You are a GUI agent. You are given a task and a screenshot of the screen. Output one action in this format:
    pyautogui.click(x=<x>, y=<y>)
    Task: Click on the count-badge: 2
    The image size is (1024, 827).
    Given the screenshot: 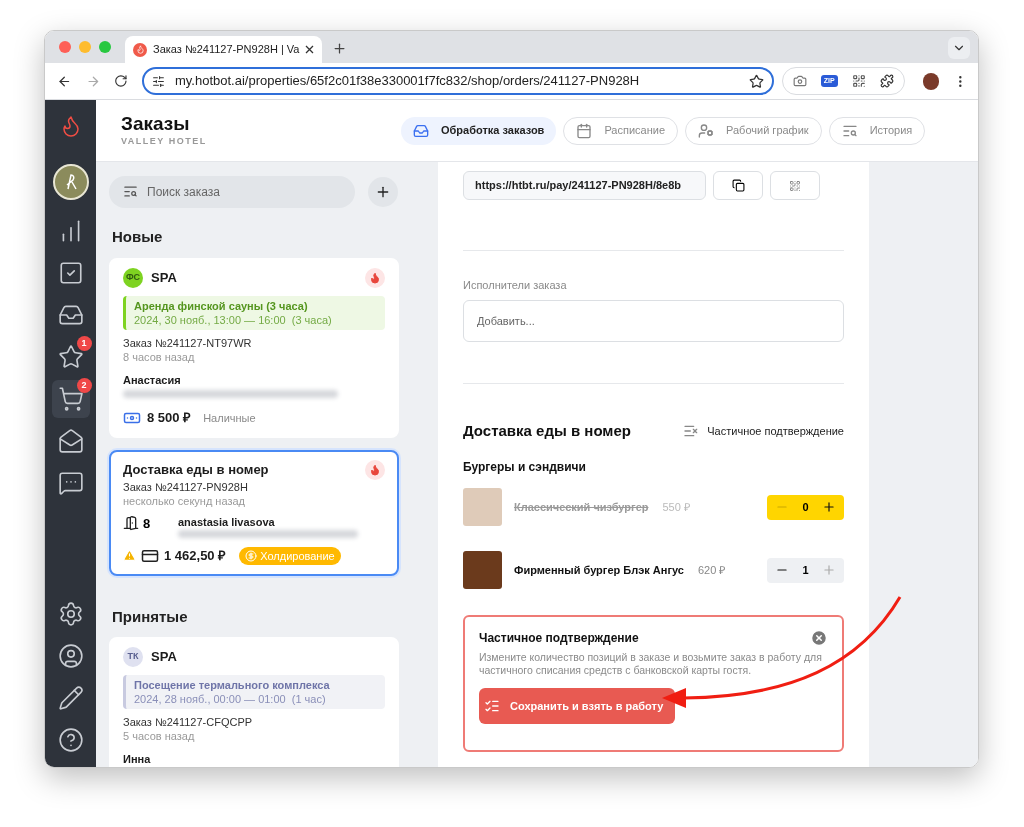 What is the action you would take?
    pyautogui.click(x=84, y=385)
    